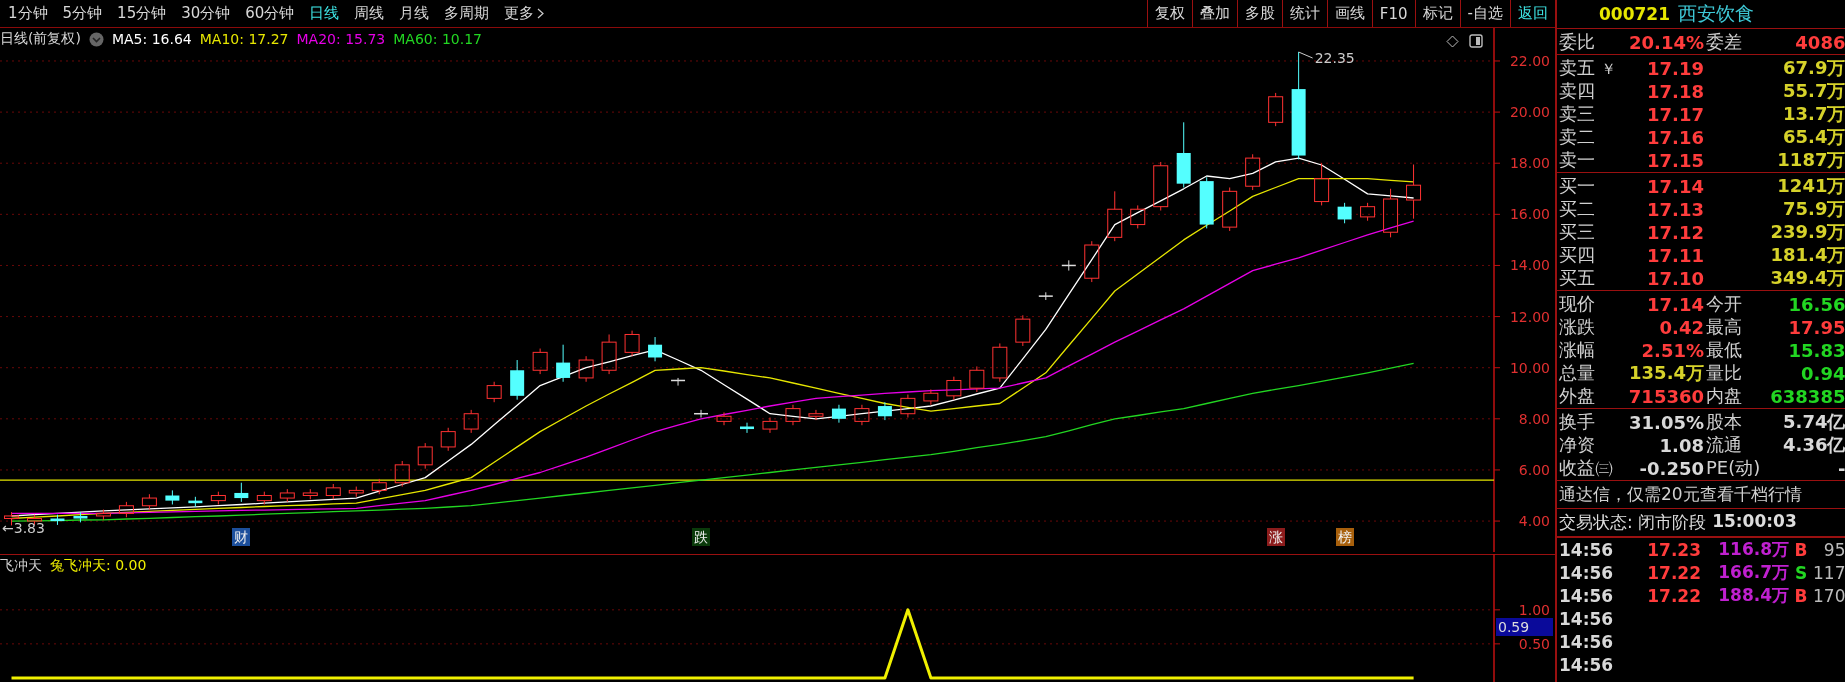  I want to click on field-value: 20.14%, so click(1666, 42).